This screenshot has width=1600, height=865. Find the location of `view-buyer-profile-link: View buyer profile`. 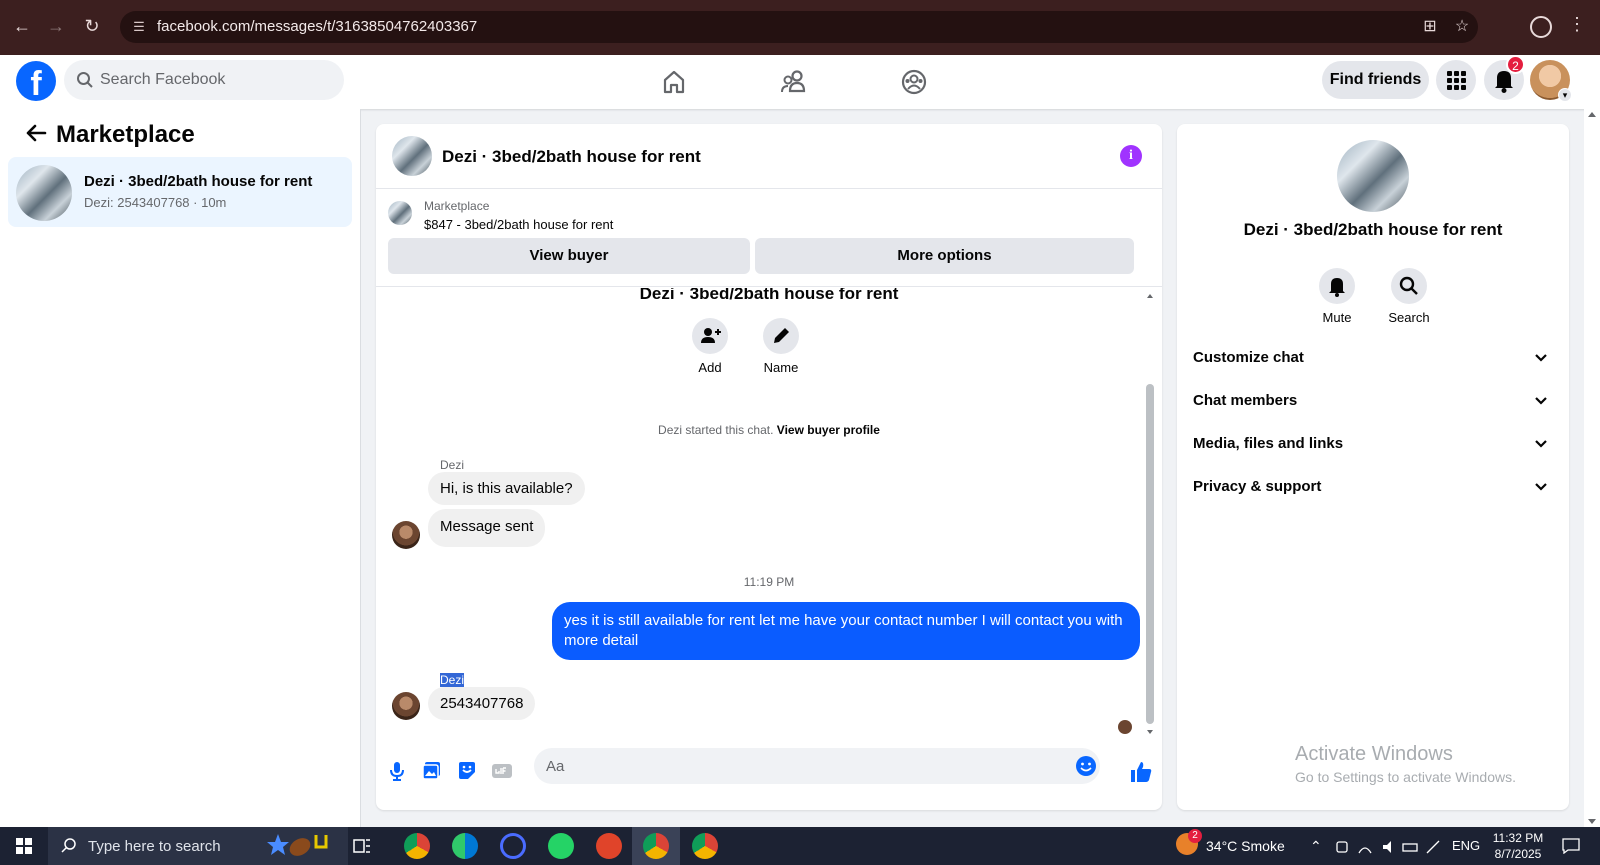

view-buyer-profile-link: View buyer profile is located at coordinates (828, 430).